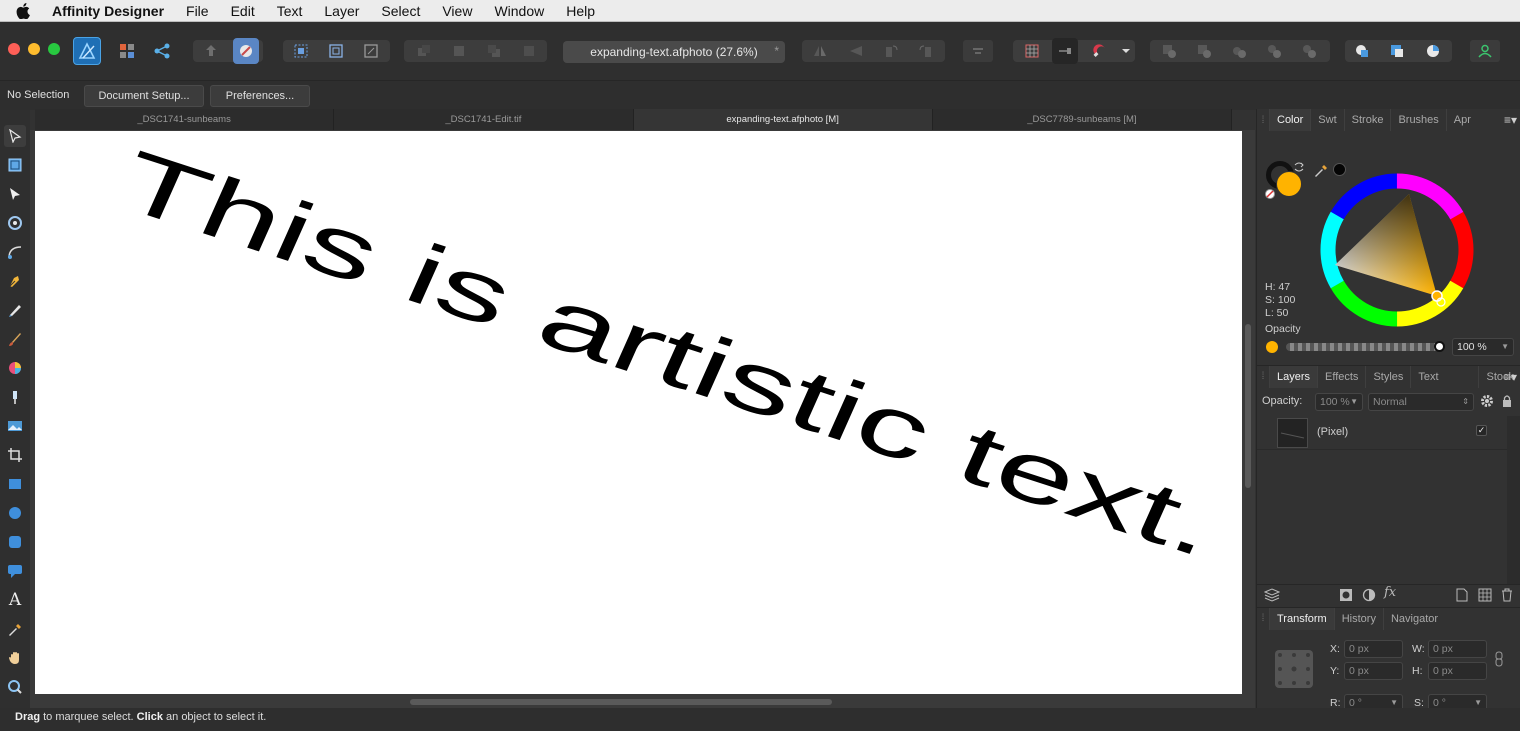 Image resolution: width=1520 pixels, height=731 pixels. I want to click on snapping-magnet-icon, so click(1100, 51).